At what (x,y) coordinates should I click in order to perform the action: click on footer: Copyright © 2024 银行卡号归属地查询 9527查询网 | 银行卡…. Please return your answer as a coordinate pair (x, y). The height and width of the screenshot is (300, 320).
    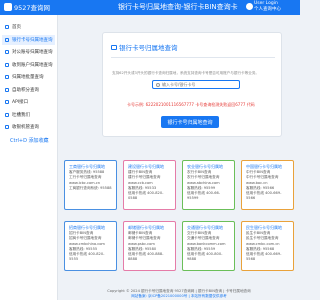
    Looking at the image, I should click on (179, 294).